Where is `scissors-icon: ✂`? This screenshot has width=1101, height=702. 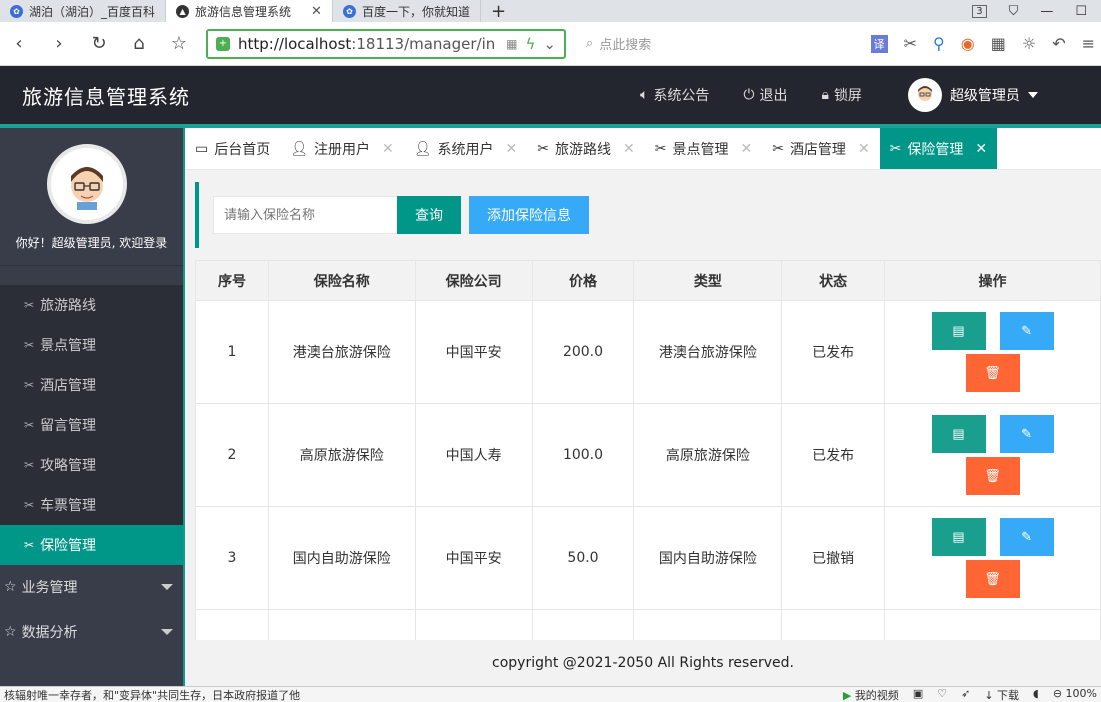 scissors-icon: ✂ is located at coordinates (910, 43).